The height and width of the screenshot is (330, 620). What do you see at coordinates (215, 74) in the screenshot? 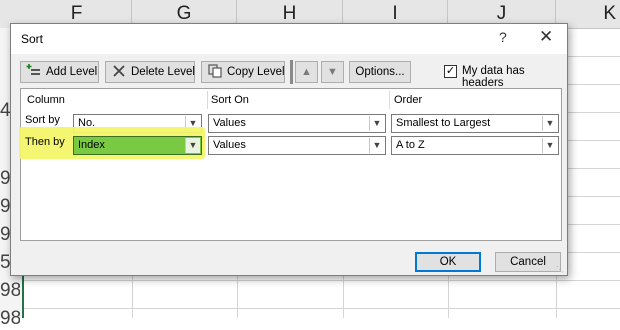
I see `copy-icon` at bounding box center [215, 74].